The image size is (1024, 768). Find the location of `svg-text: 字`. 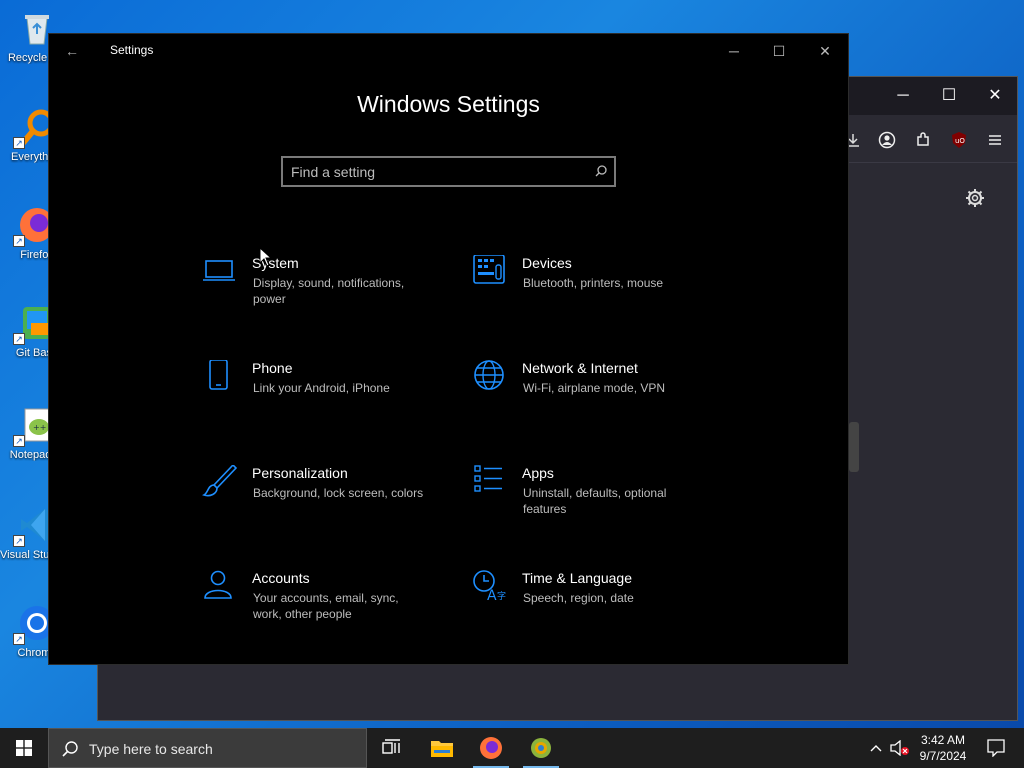

svg-text: 字 is located at coordinates (501, 596).